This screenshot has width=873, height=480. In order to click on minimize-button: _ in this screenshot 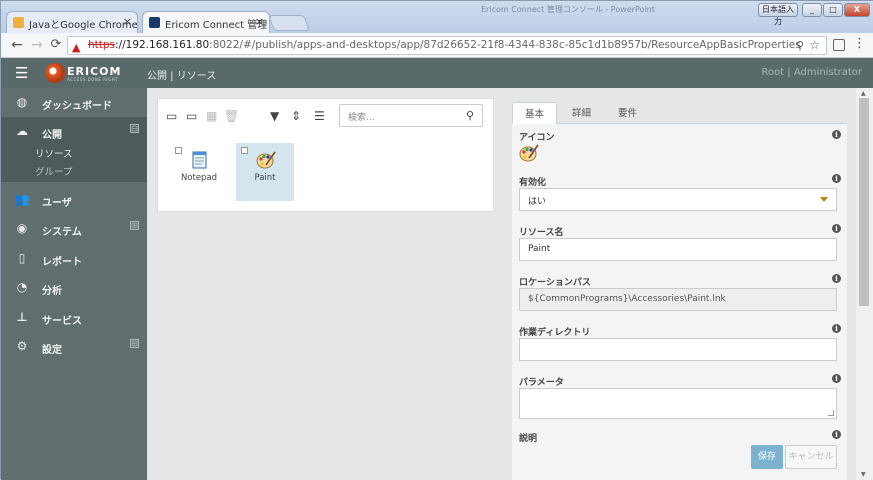, I will do `click(812, 10)`.